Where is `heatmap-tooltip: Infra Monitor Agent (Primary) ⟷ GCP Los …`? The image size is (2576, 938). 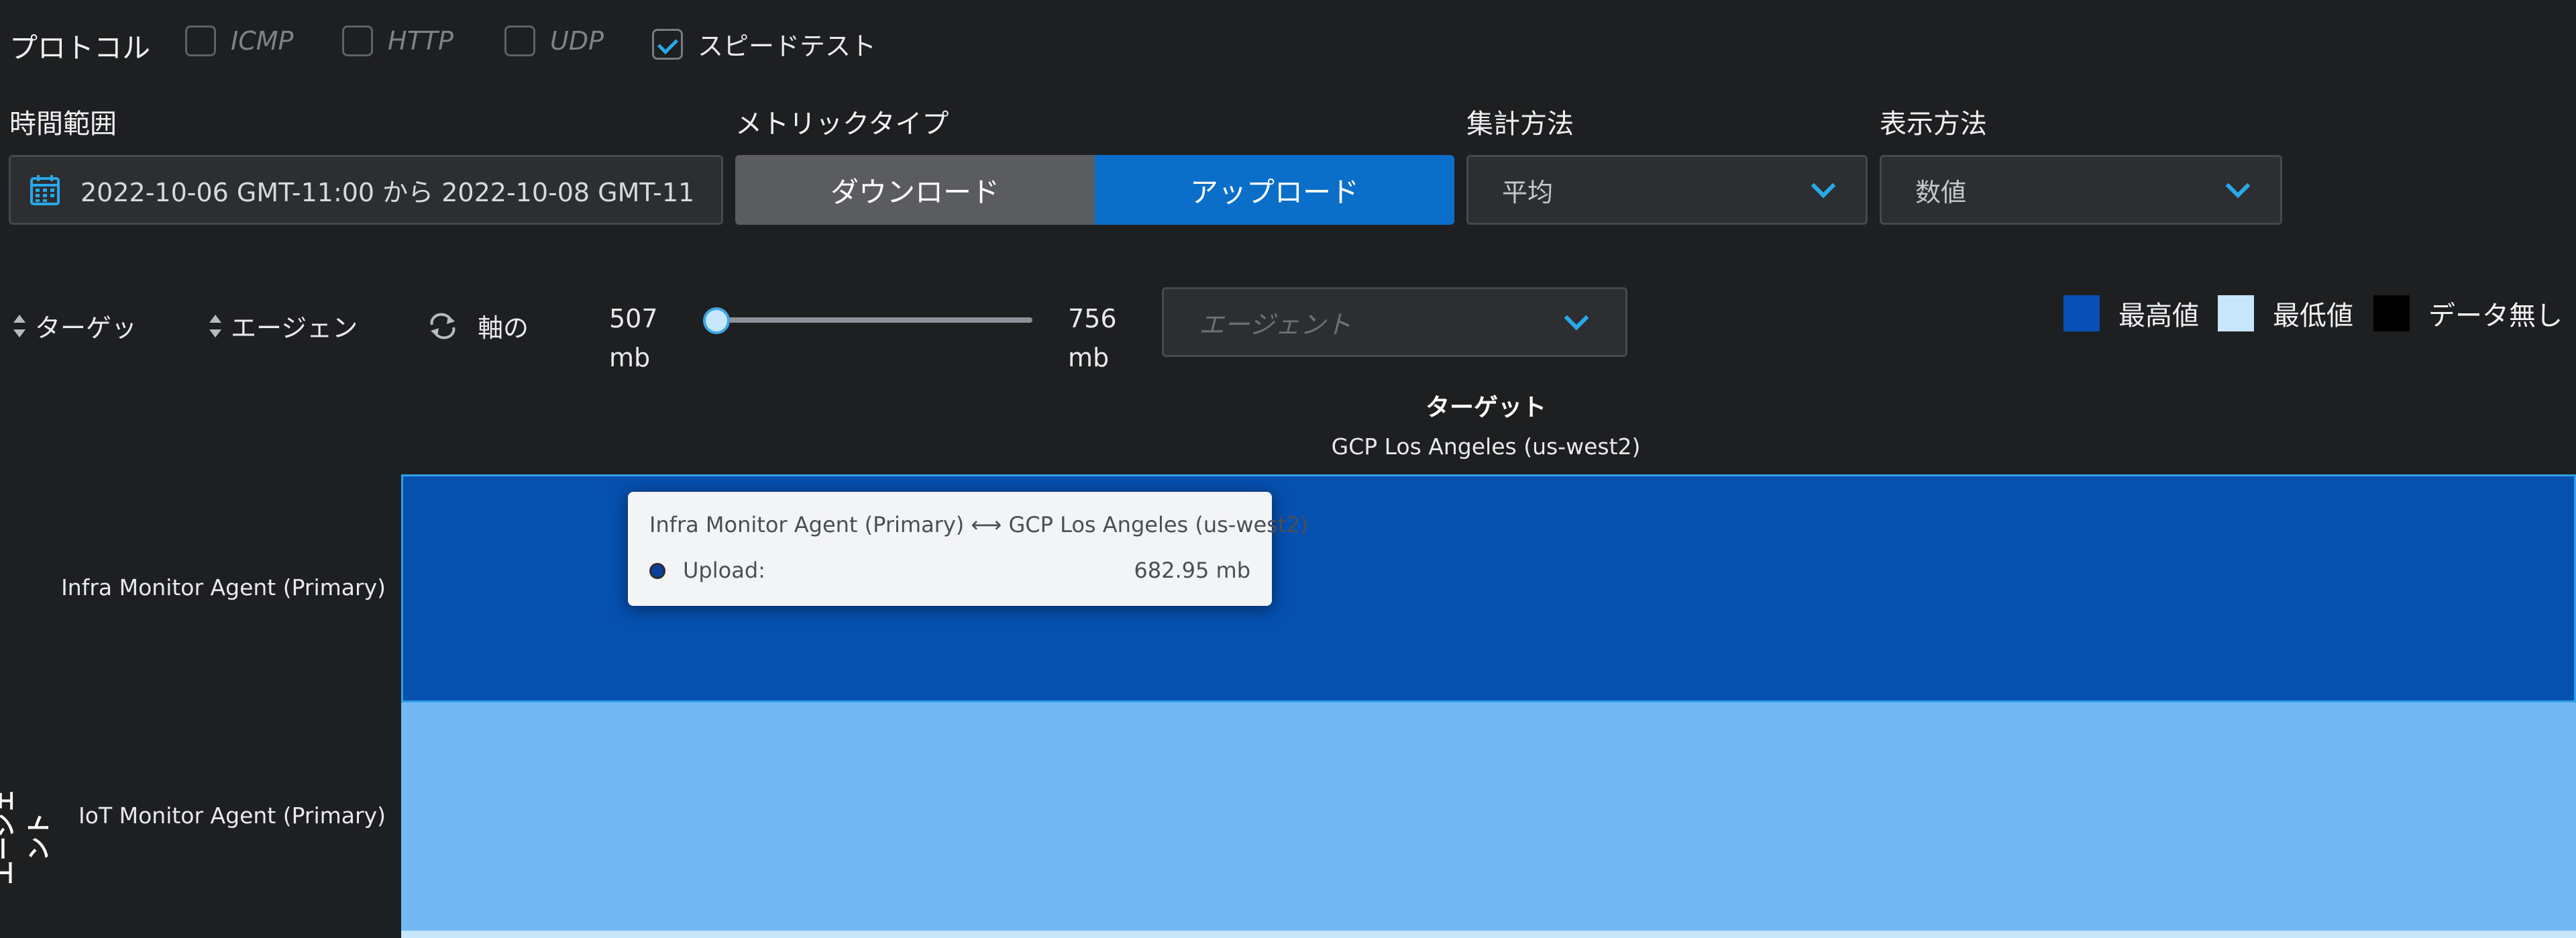
heatmap-tooltip: Infra Monitor Agent (Primary) ⟷ GCP Los … is located at coordinates (968, 549).